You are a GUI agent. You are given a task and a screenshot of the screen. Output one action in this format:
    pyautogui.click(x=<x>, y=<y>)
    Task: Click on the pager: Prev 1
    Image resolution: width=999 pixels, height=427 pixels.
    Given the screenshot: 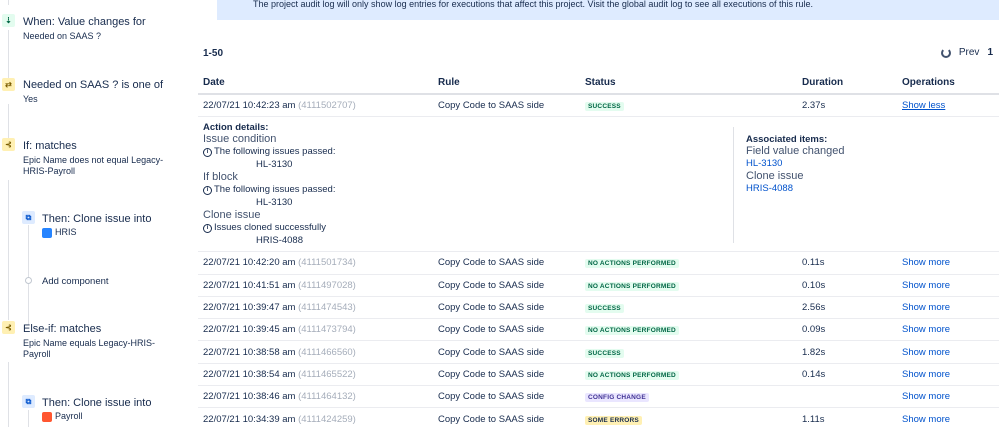 What is the action you would take?
    pyautogui.click(x=966, y=52)
    